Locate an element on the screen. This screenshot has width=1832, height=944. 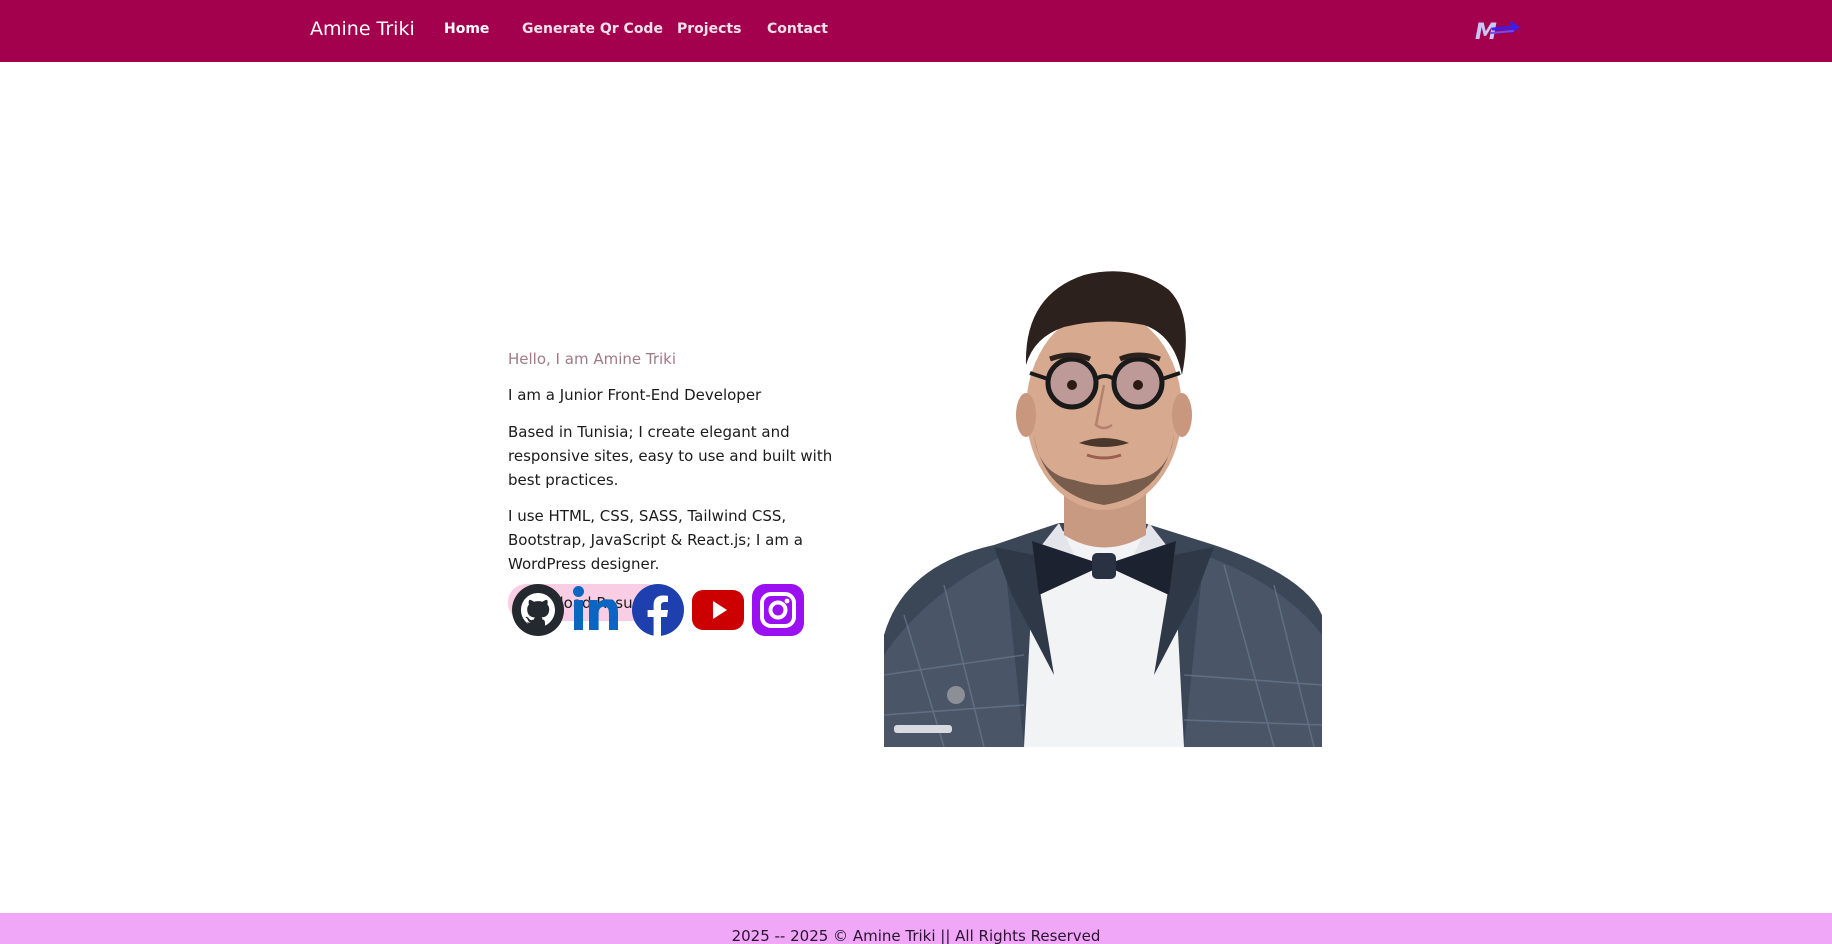
hero-role: I am a Junior Front-End Developer is located at coordinates (635, 395).